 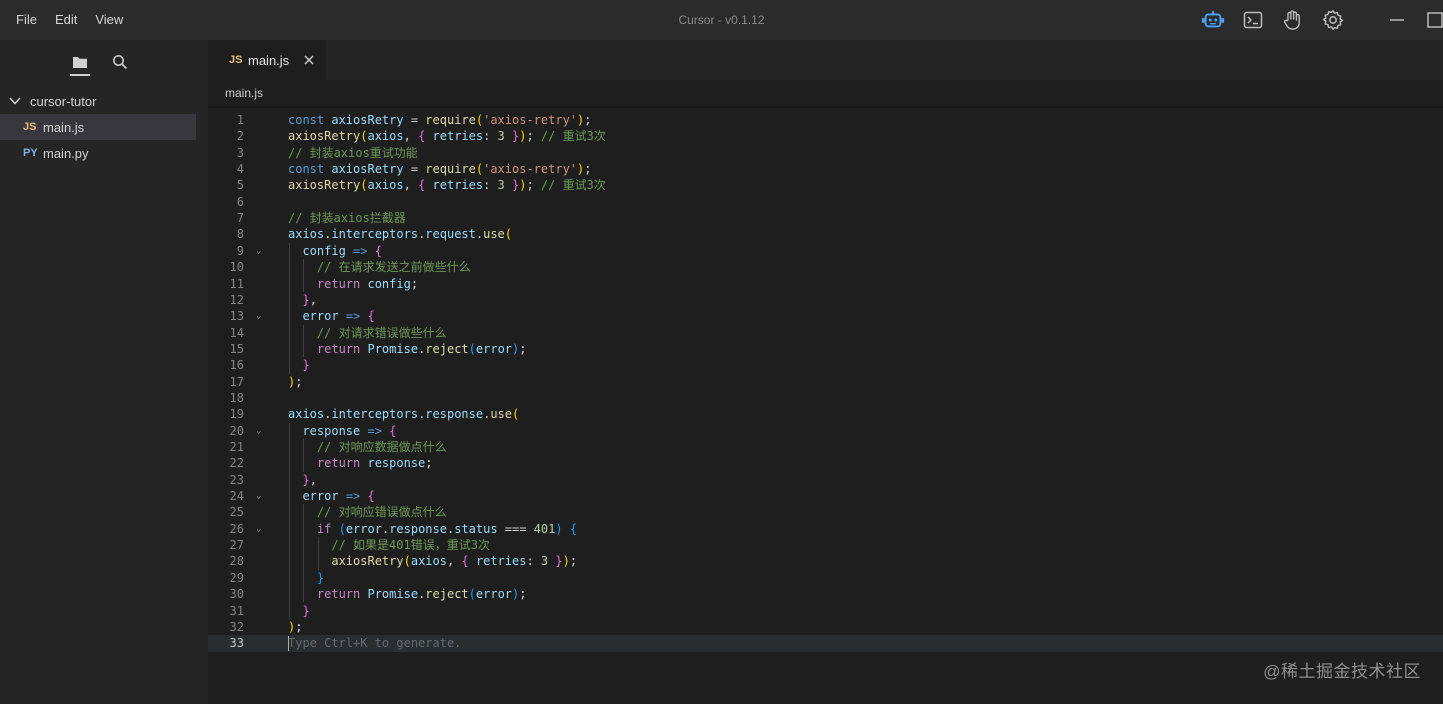 I want to click on code-line: 13 ⌄ error => {, so click(x=825, y=316).